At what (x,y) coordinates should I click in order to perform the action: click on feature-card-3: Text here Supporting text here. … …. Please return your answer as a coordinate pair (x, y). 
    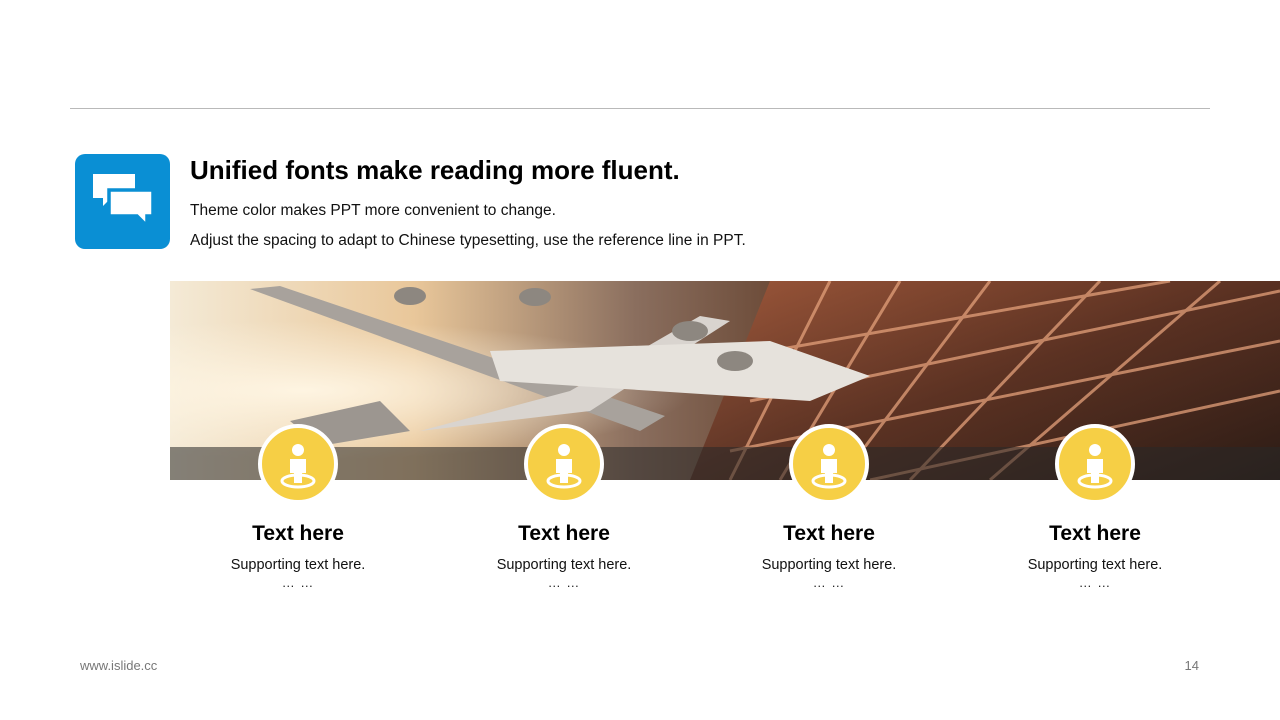
    Looking at the image, I should click on (829, 507).